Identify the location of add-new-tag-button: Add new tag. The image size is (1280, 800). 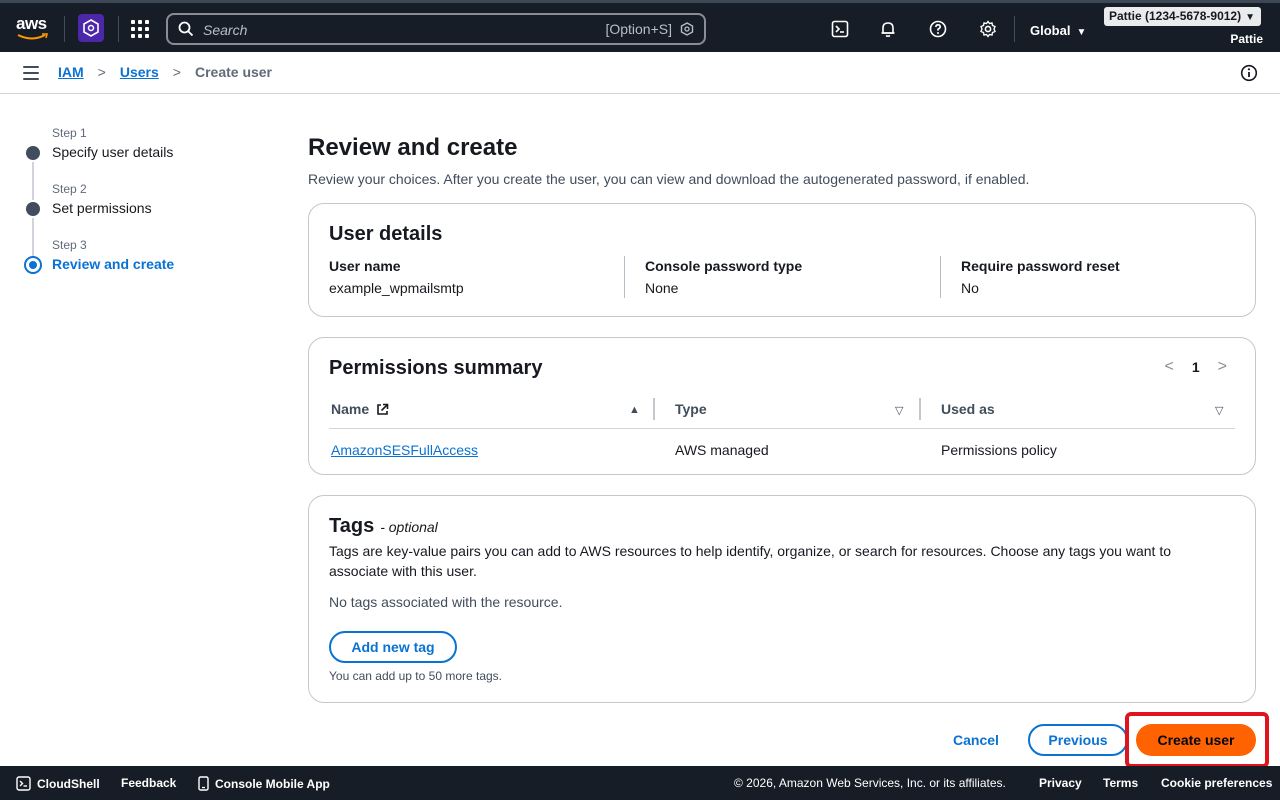
(393, 647).